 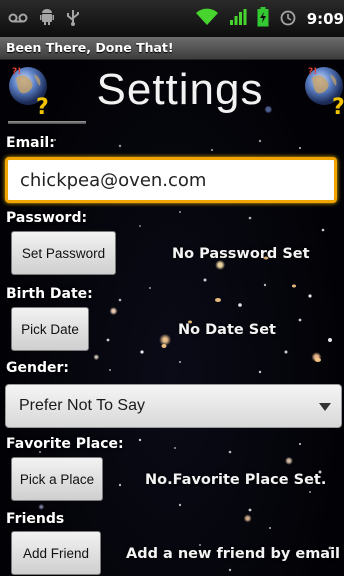 I want to click on pick-a-place-button: Pick a Place, so click(x=57, y=479).